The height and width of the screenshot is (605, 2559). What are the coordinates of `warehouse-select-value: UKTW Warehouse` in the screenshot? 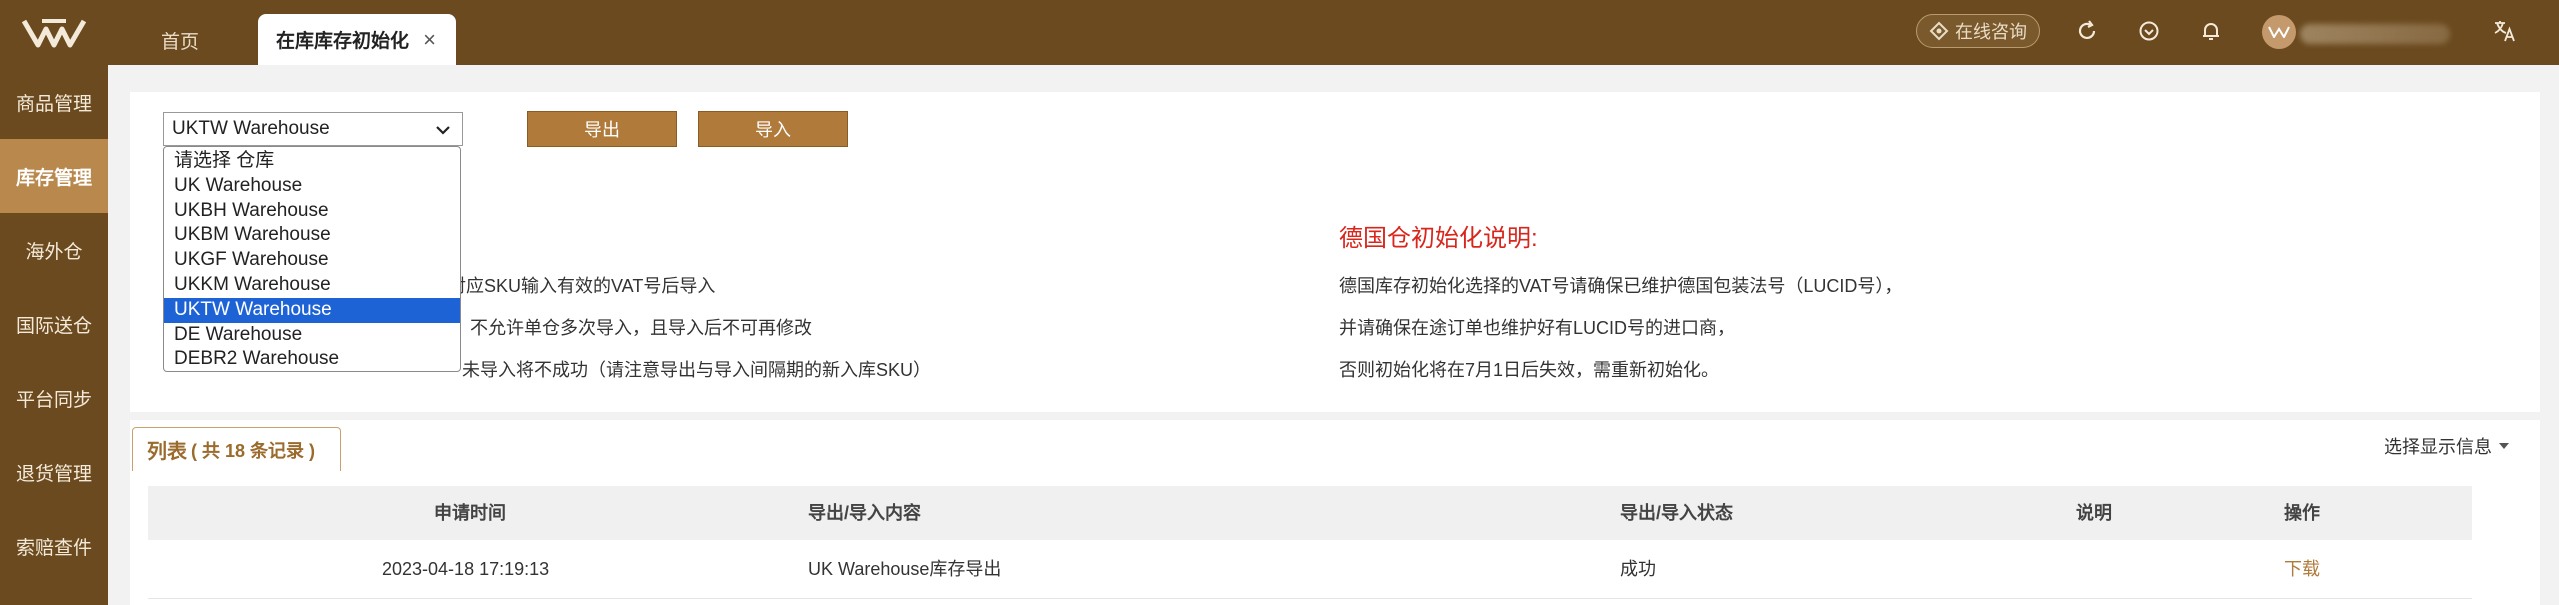 It's located at (251, 128).